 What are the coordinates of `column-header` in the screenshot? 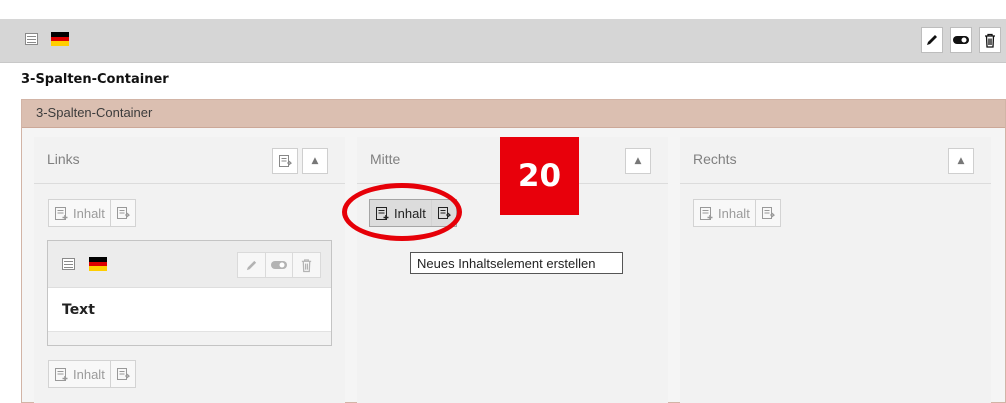 It's located at (189, 160).